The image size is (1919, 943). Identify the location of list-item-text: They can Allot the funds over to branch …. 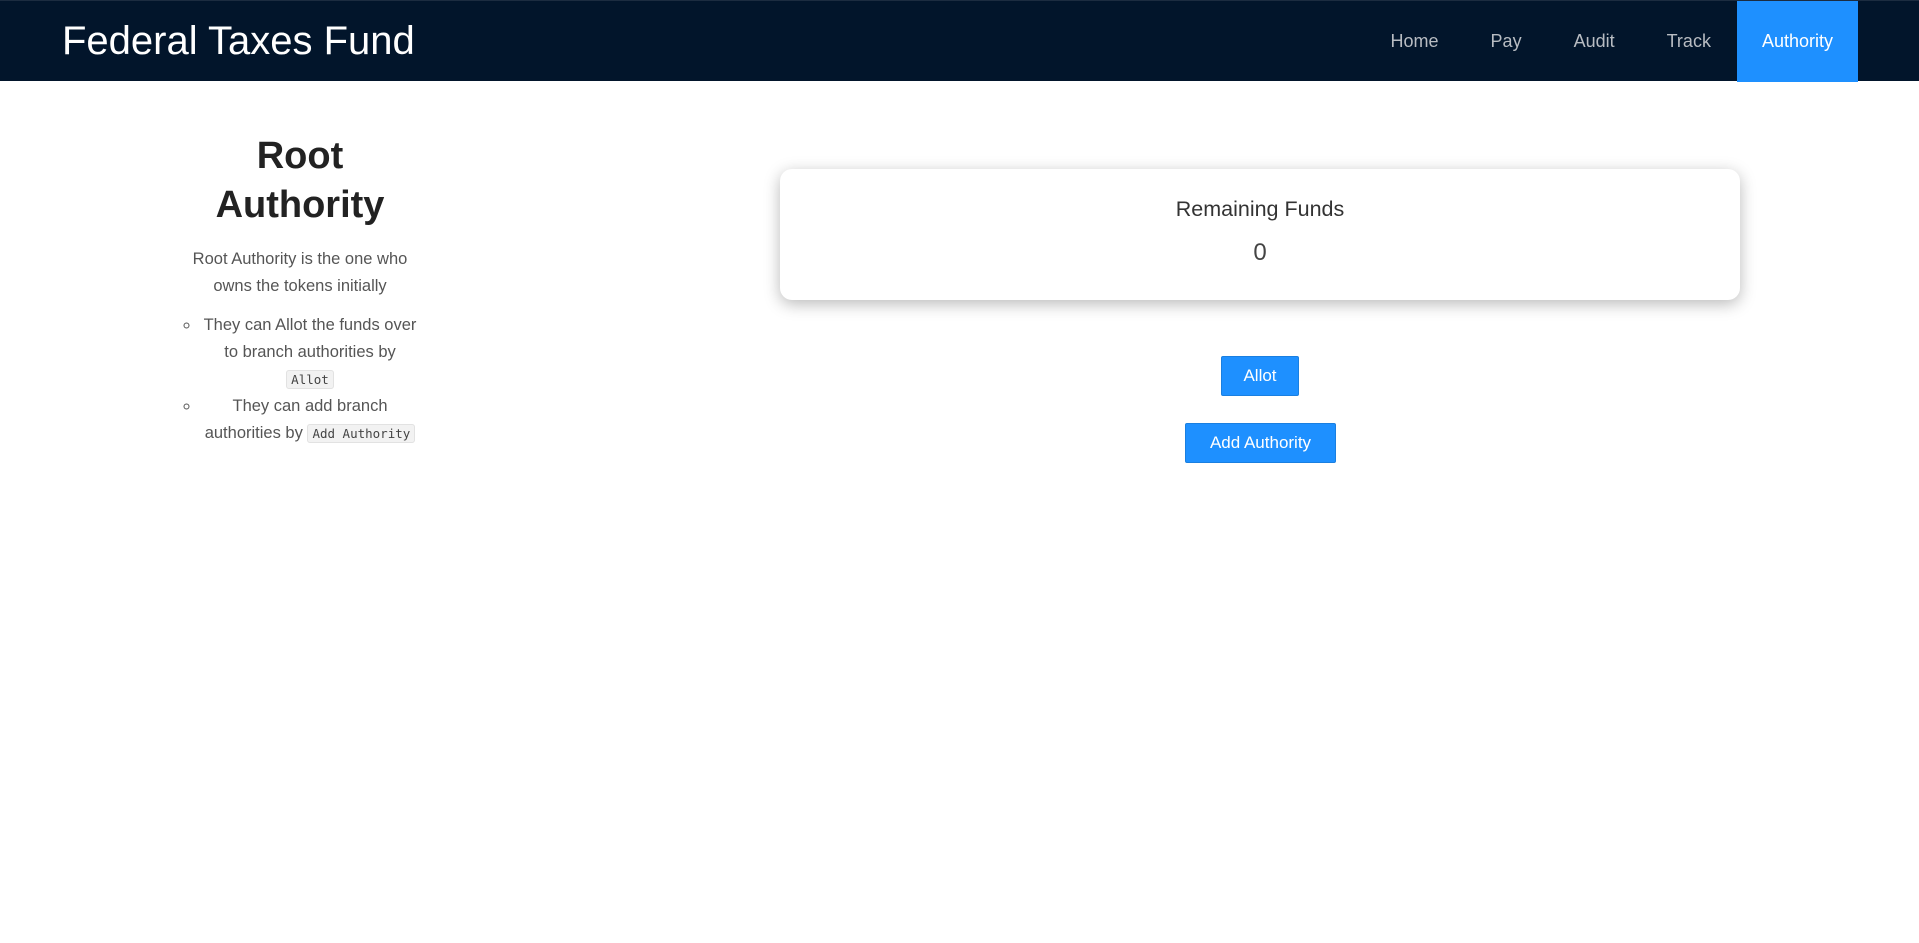
(310, 338).